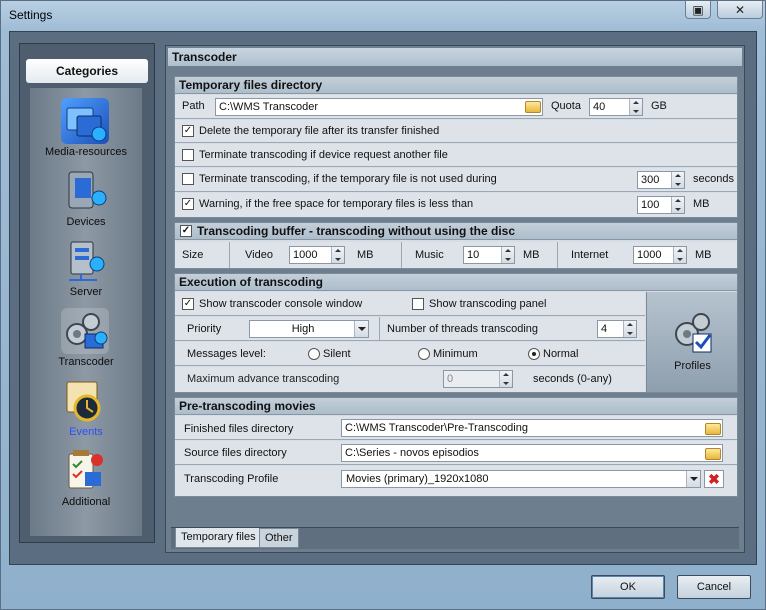 The width and height of the screenshot is (766, 610). I want to click on radio-silent-label: Silent, so click(337, 354).